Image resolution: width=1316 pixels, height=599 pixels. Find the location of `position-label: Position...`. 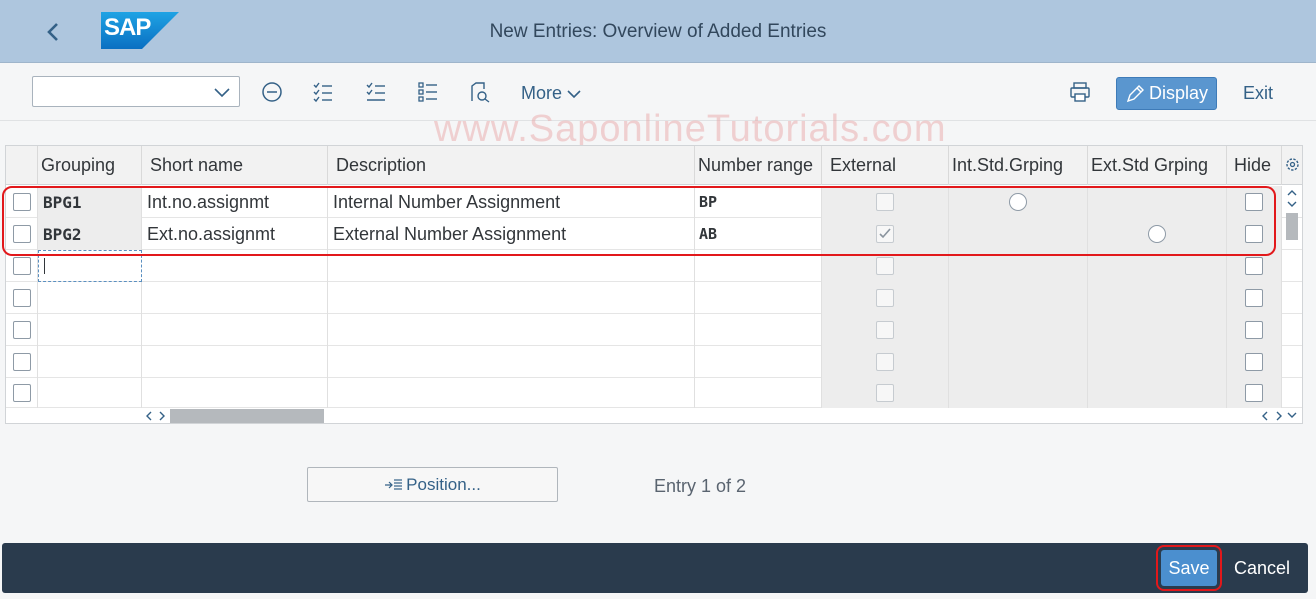

position-label: Position... is located at coordinates (443, 484).